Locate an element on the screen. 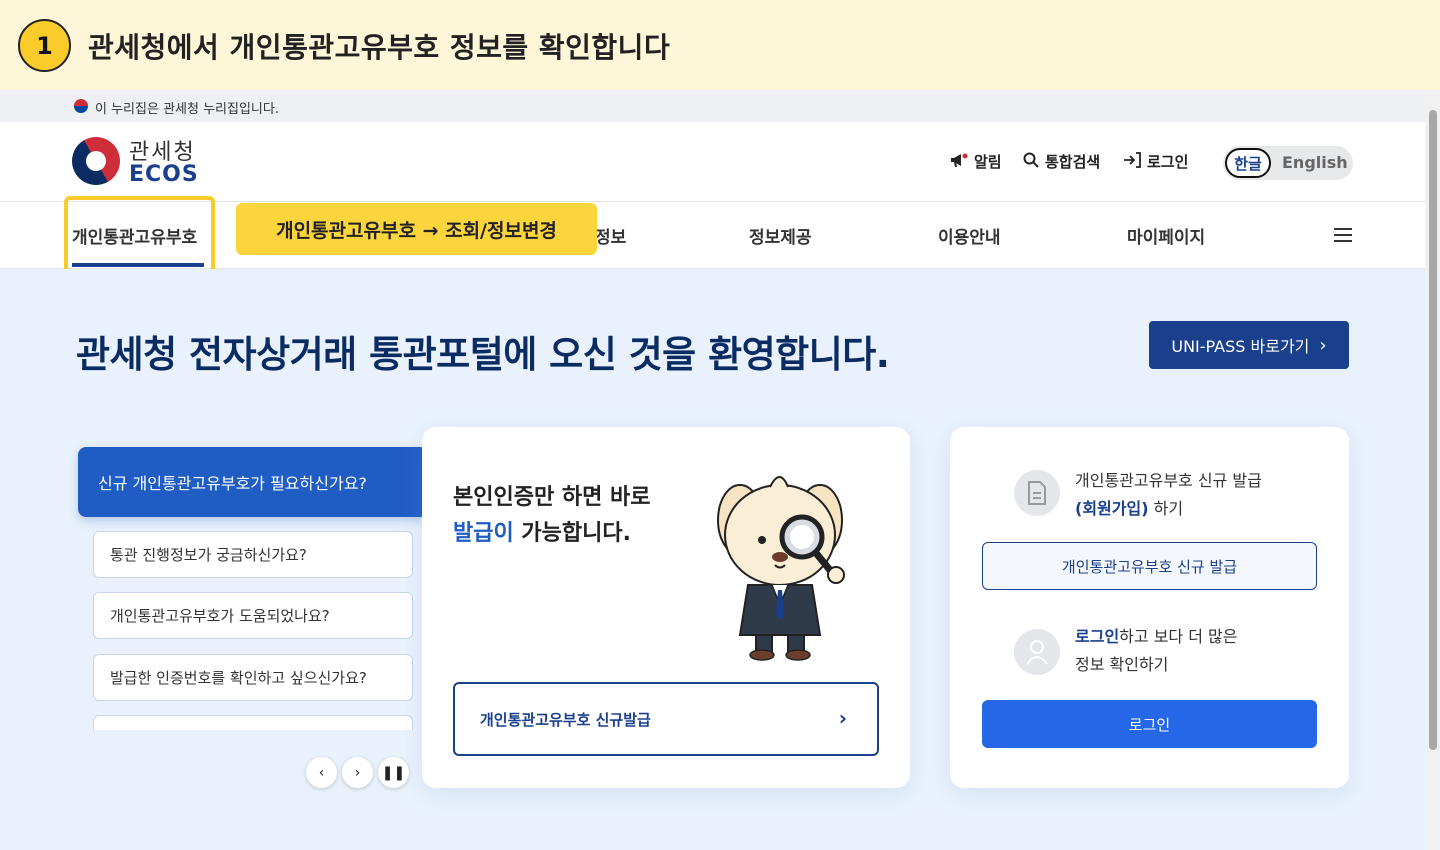 The height and width of the screenshot is (850, 1440). login-strong-text: 로그인 is located at coordinates (1097, 636).